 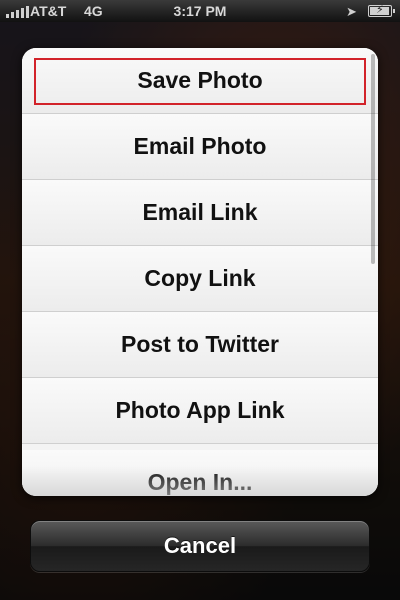 I want to click on status-time: 3:17 PM, so click(x=200, y=11).